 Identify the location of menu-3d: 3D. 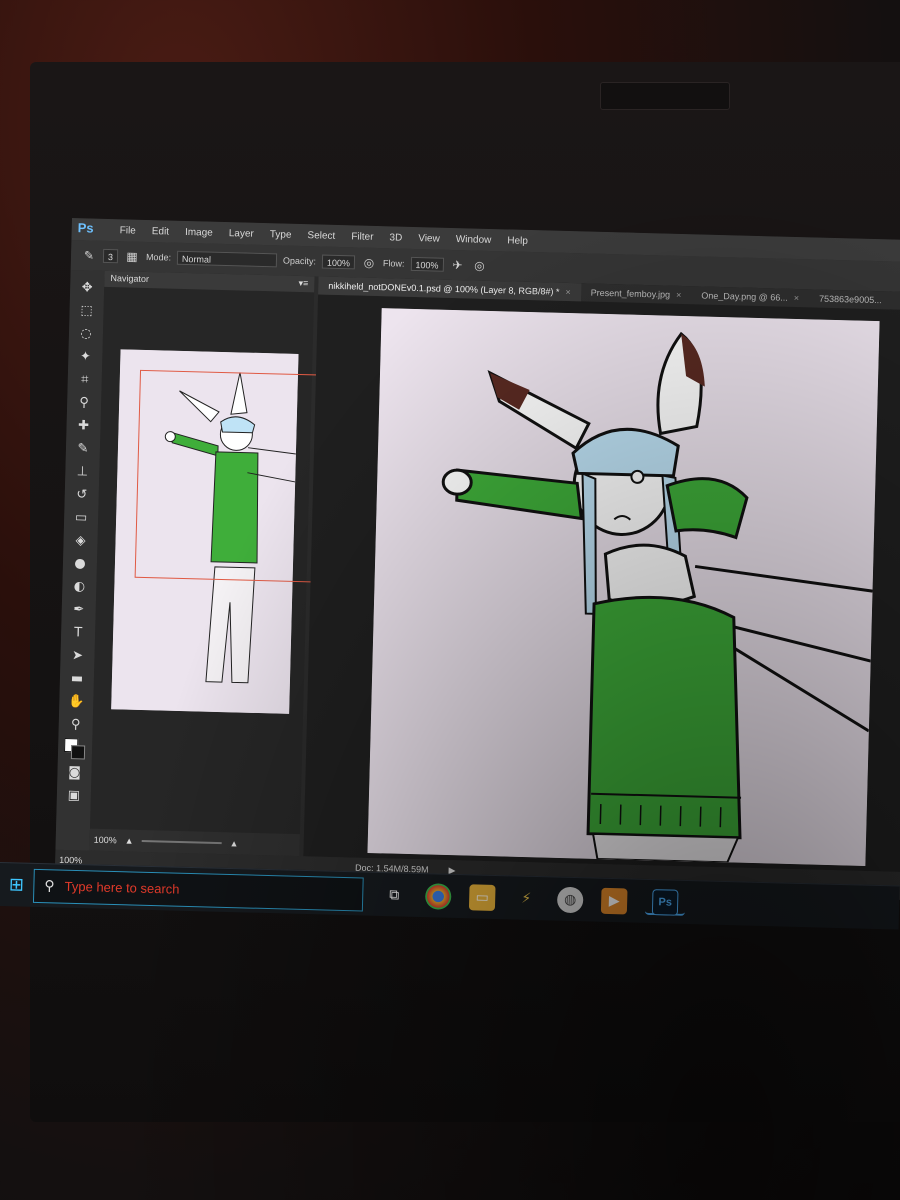
(395, 238).